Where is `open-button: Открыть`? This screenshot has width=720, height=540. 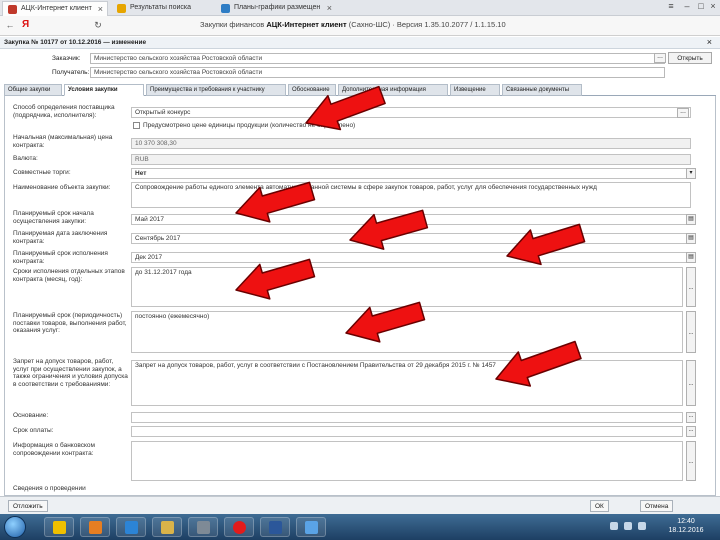 open-button: Открыть is located at coordinates (690, 58).